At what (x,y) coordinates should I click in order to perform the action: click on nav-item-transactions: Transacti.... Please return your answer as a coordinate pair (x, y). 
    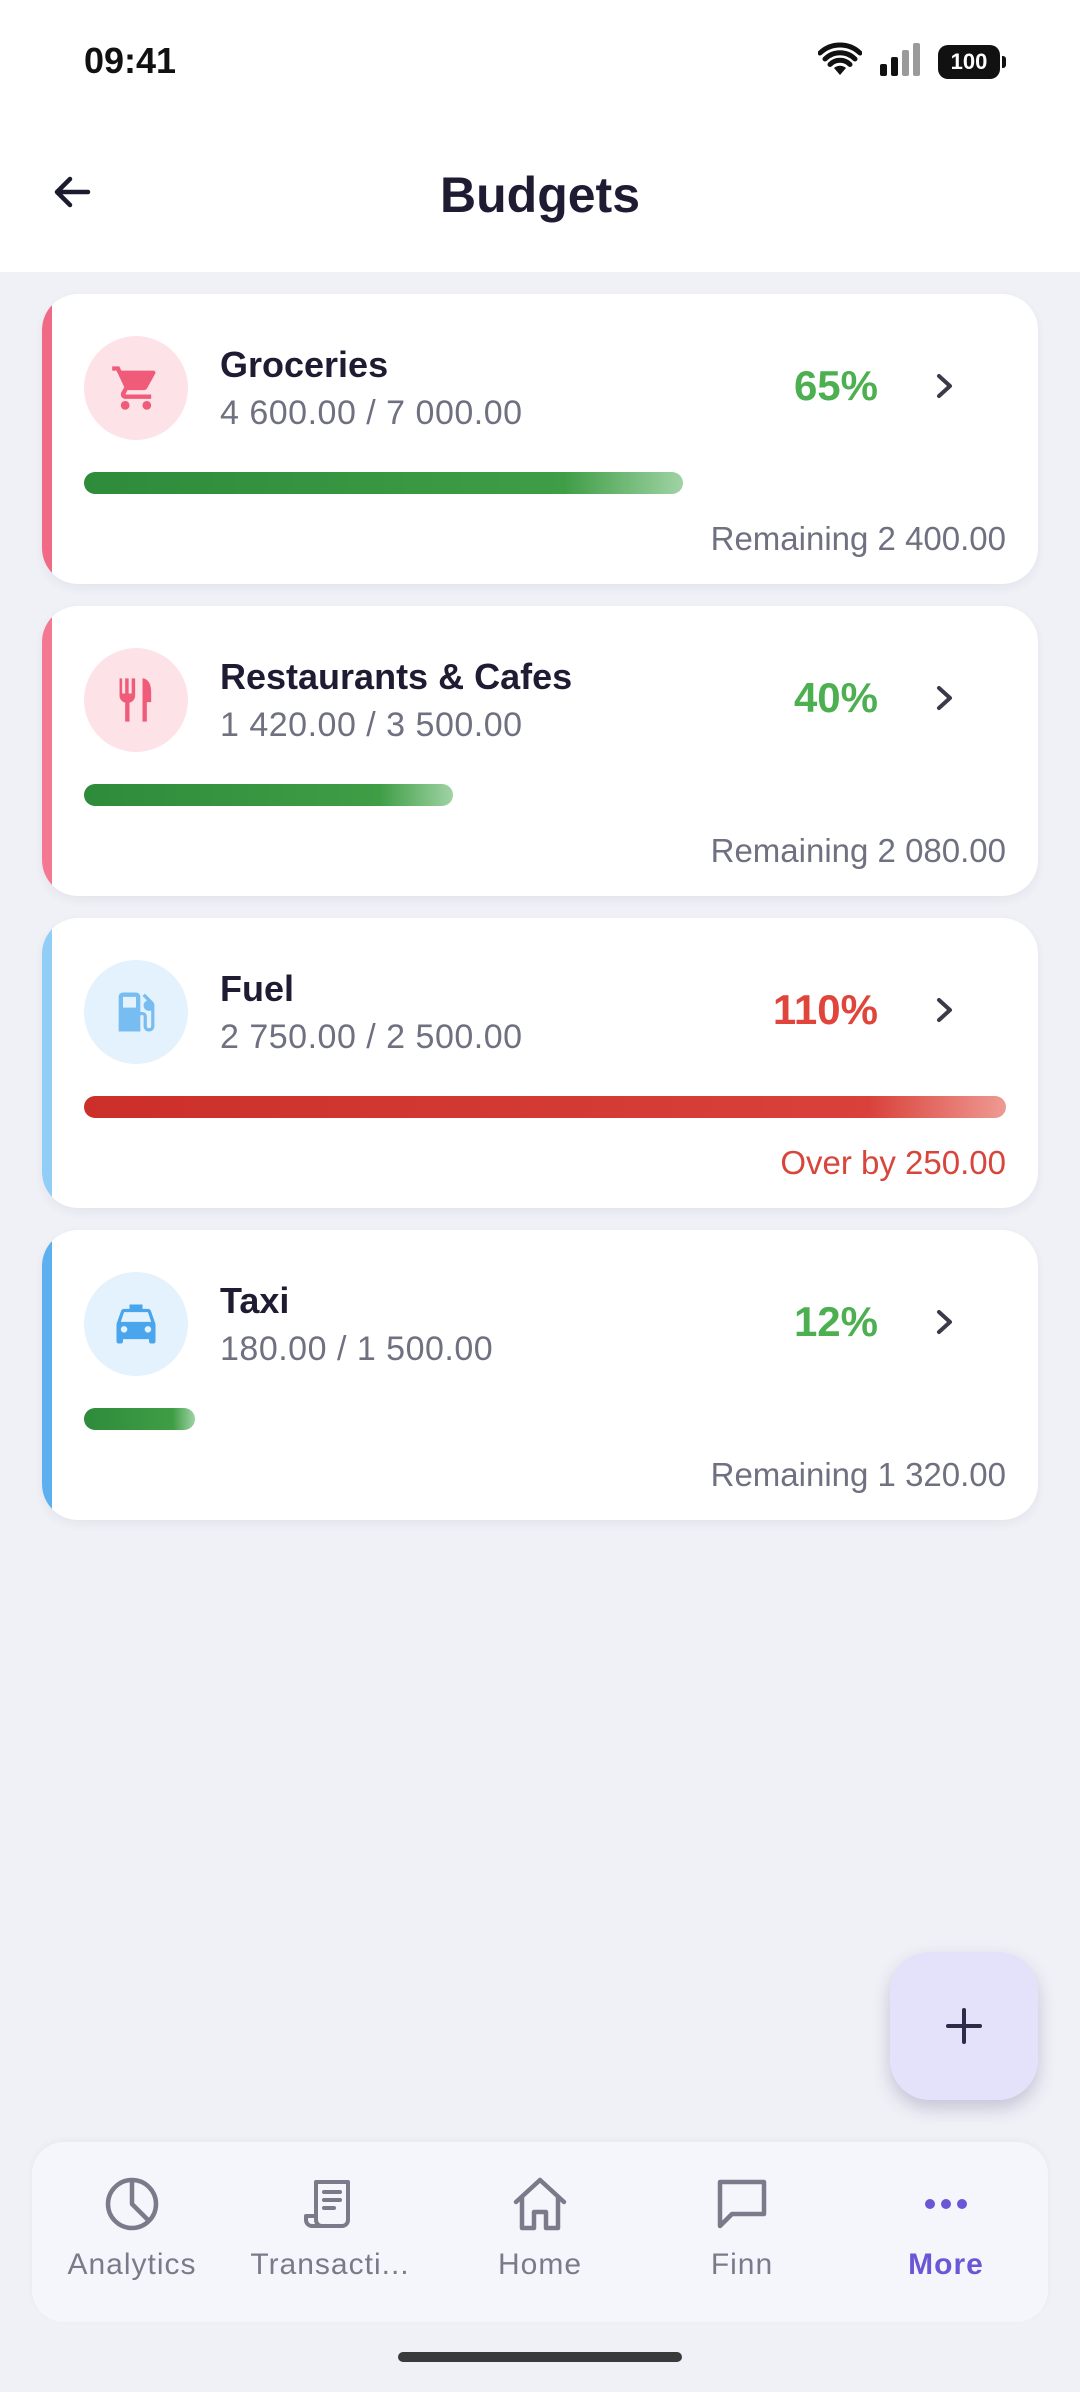
    Looking at the image, I should click on (330, 2232).